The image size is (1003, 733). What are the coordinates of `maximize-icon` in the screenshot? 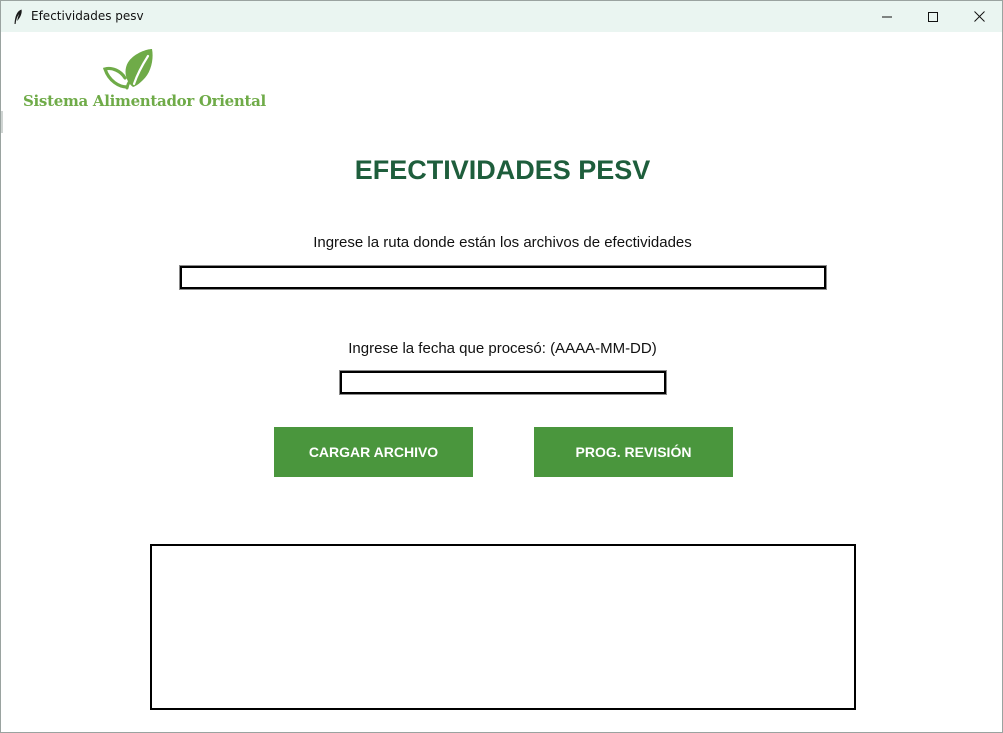 It's located at (933, 16).